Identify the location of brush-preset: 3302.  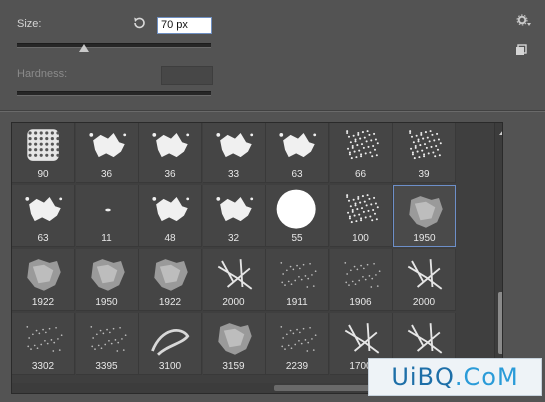
(43, 344).